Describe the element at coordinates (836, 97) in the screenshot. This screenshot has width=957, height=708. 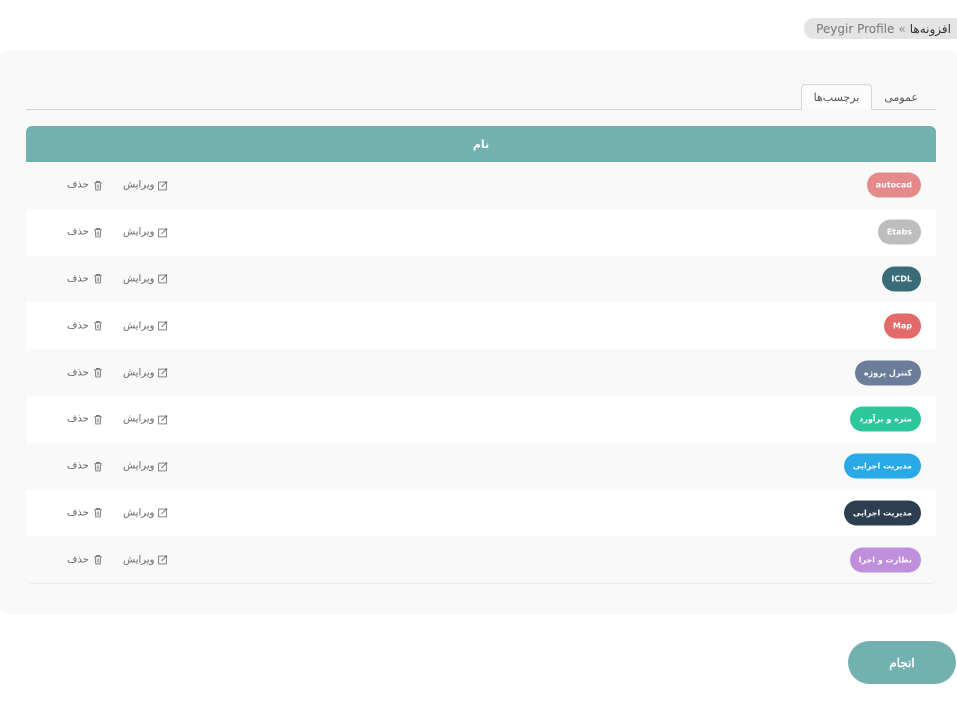
I see `tab-tags: برچسب‌ها` at that location.